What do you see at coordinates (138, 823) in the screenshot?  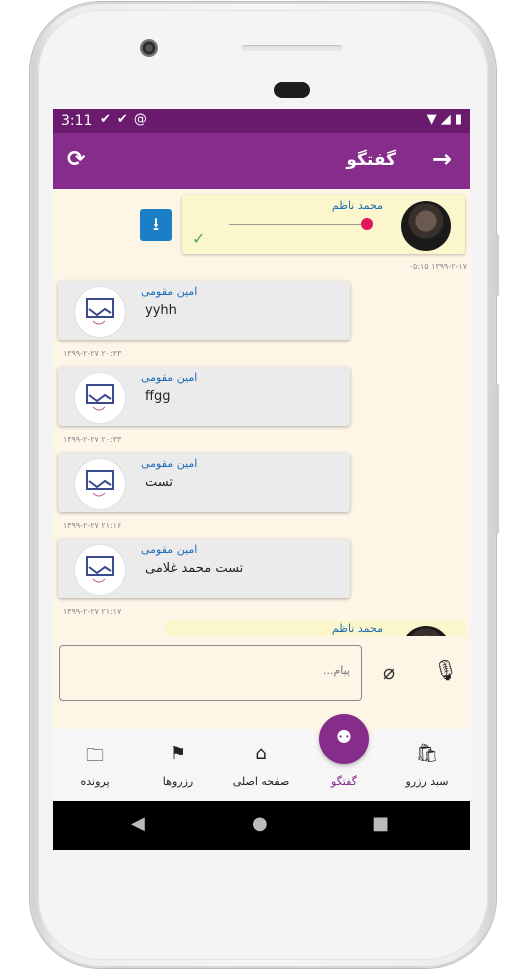 I see `back-triangle-icon: ◀` at bounding box center [138, 823].